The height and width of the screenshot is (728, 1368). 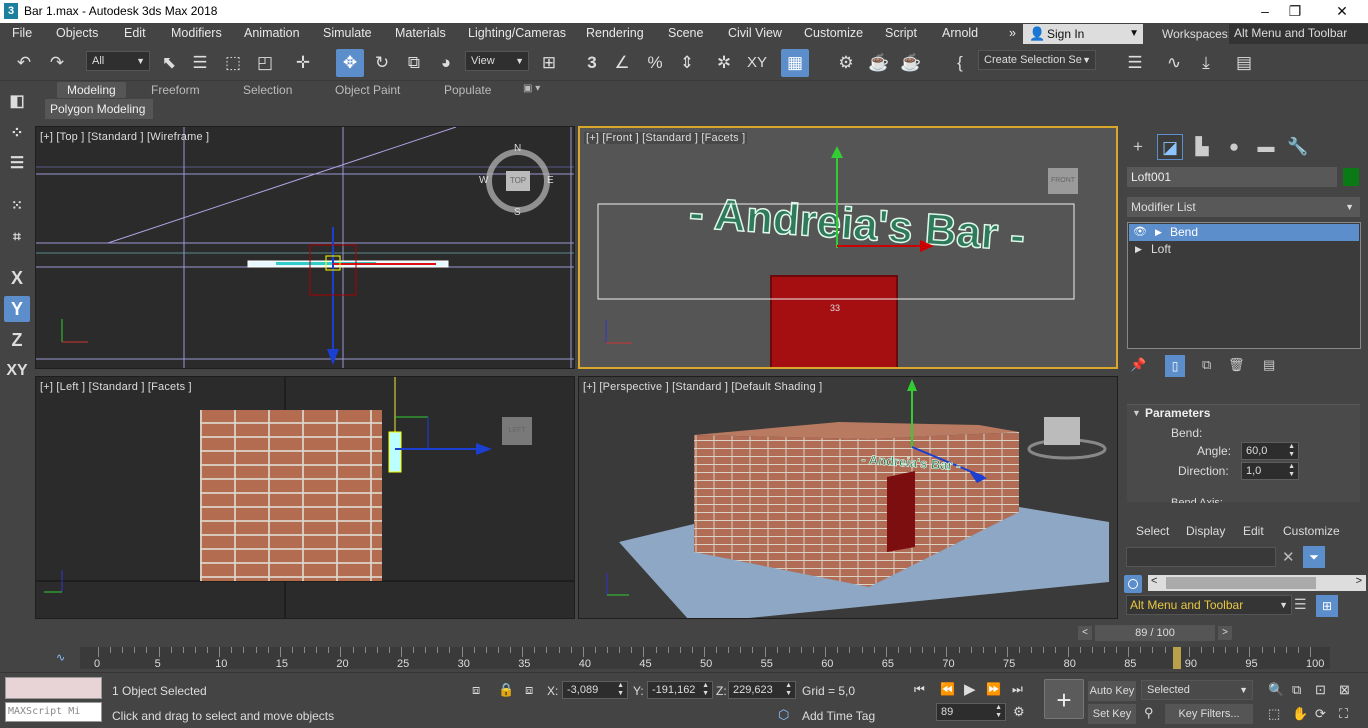 I want to click on scene-scrollbar: < >, so click(x=1257, y=583).